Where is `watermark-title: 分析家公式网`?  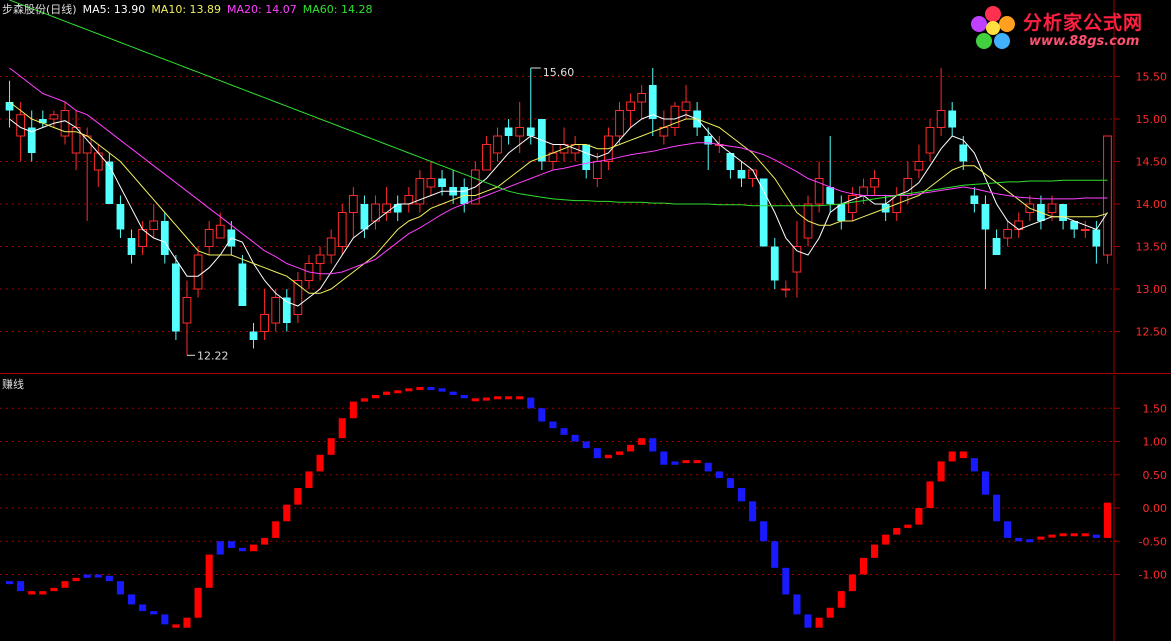
watermark-title: 分析家公式网 is located at coordinates (1083, 23).